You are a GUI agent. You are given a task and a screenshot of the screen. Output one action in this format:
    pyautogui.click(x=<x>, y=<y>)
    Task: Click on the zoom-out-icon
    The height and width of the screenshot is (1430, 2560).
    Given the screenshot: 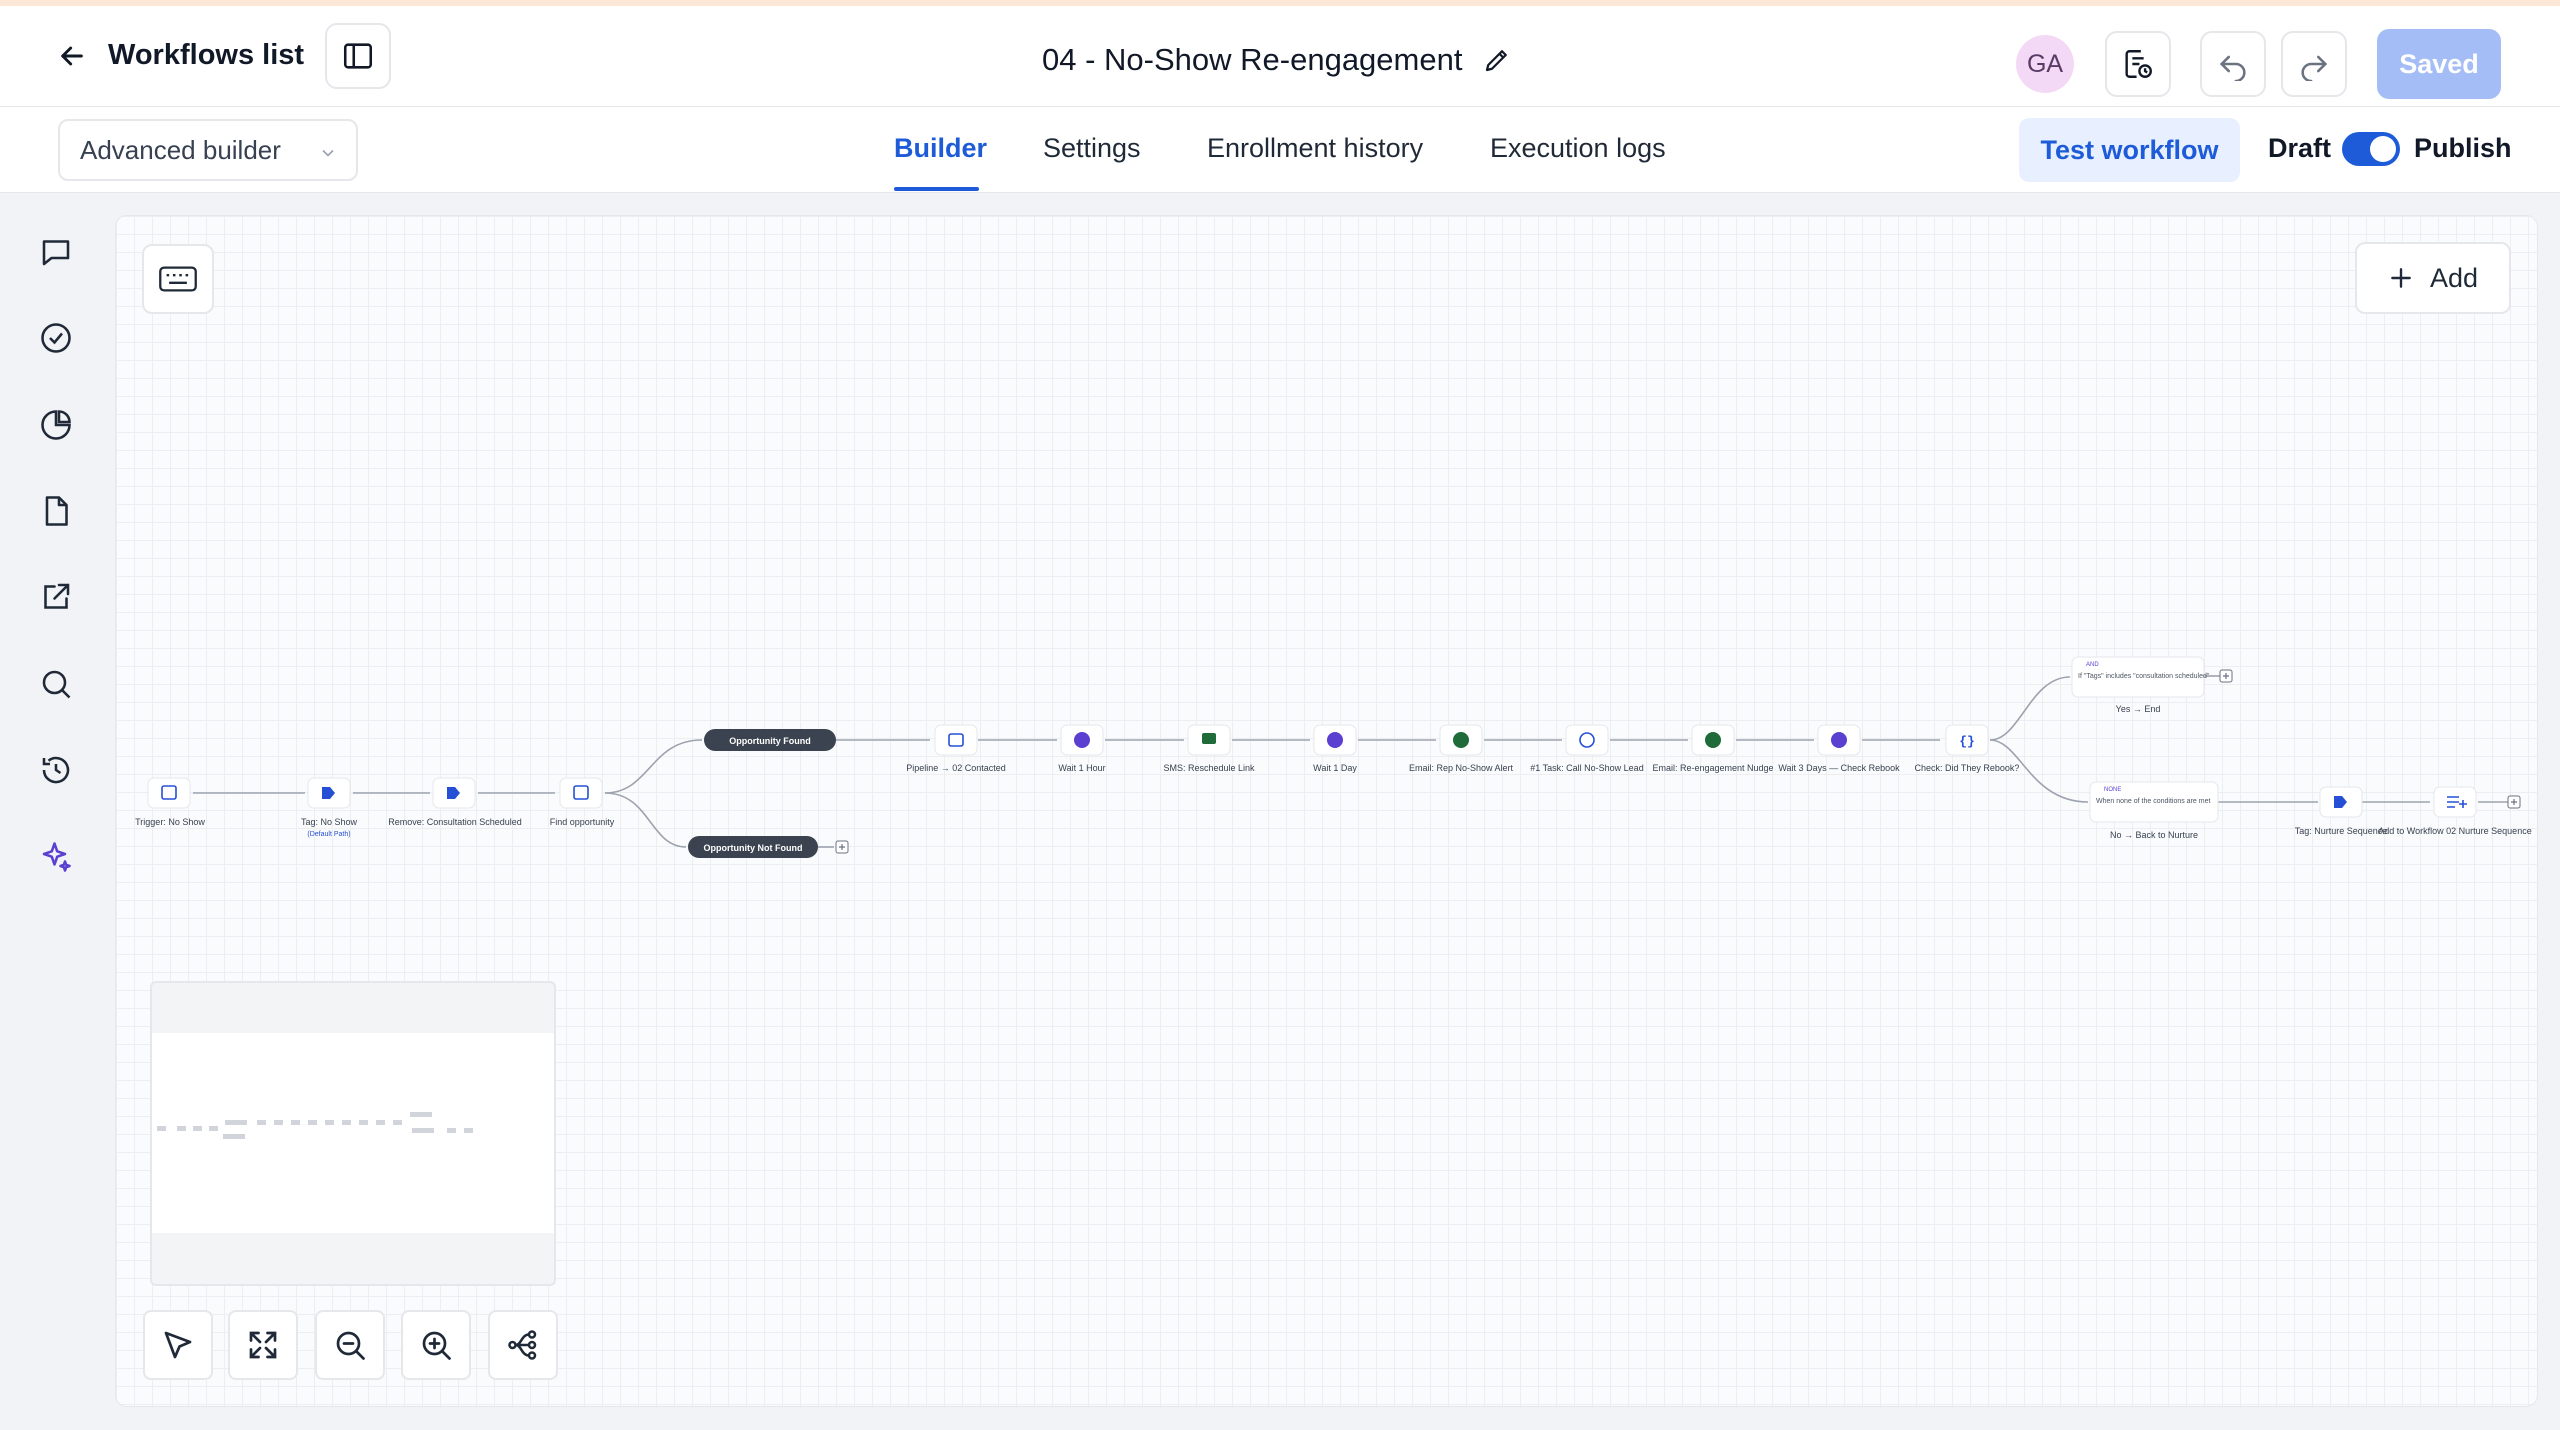 What is the action you would take?
    pyautogui.click(x=350, y=1345)
    